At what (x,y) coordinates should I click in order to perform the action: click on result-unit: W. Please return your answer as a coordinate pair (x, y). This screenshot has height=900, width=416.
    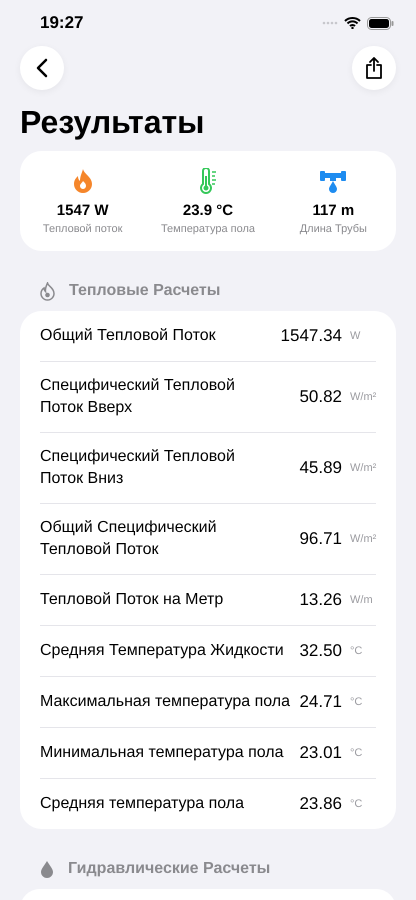
    Looking at the image, I should click on (356, 336).